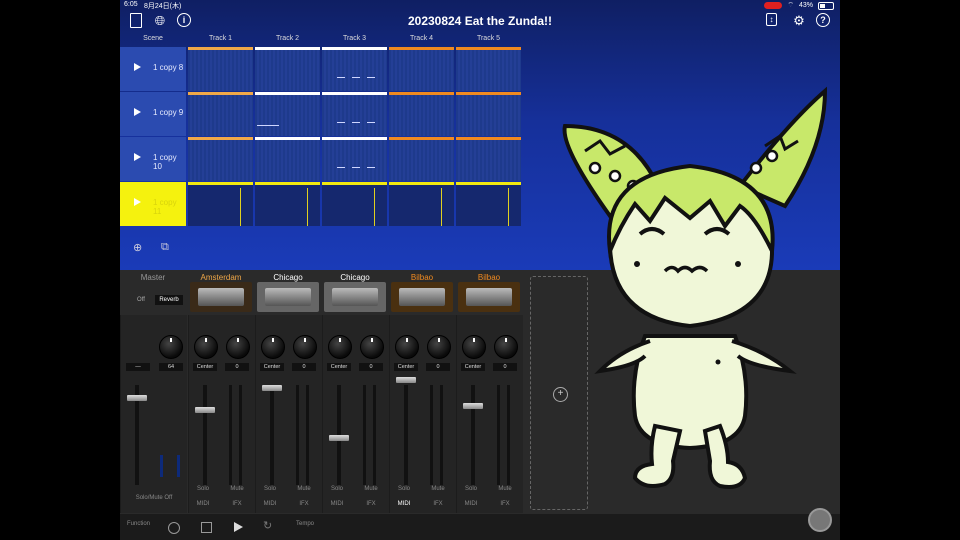 Image resolution: width=960 pixels, height=540 pixels. I want to click on stop-button, so click(206, 527).